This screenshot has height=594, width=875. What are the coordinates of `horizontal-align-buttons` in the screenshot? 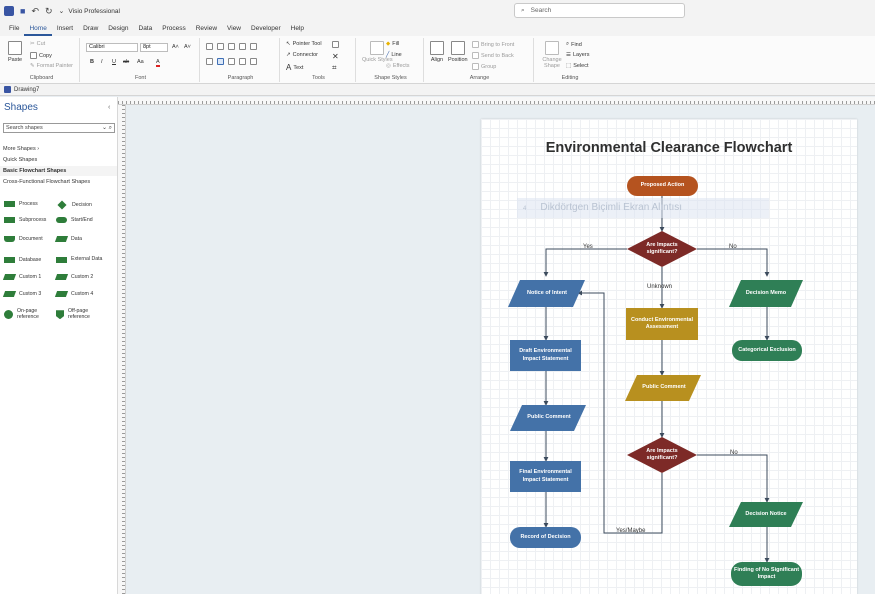 It's located at (231, 61).